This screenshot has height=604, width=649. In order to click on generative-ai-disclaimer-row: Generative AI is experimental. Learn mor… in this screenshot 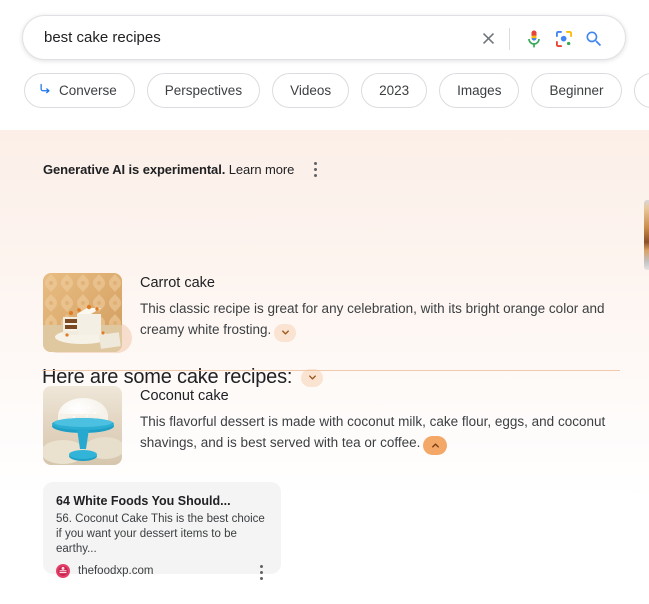, I will do `click(183, 169)`.